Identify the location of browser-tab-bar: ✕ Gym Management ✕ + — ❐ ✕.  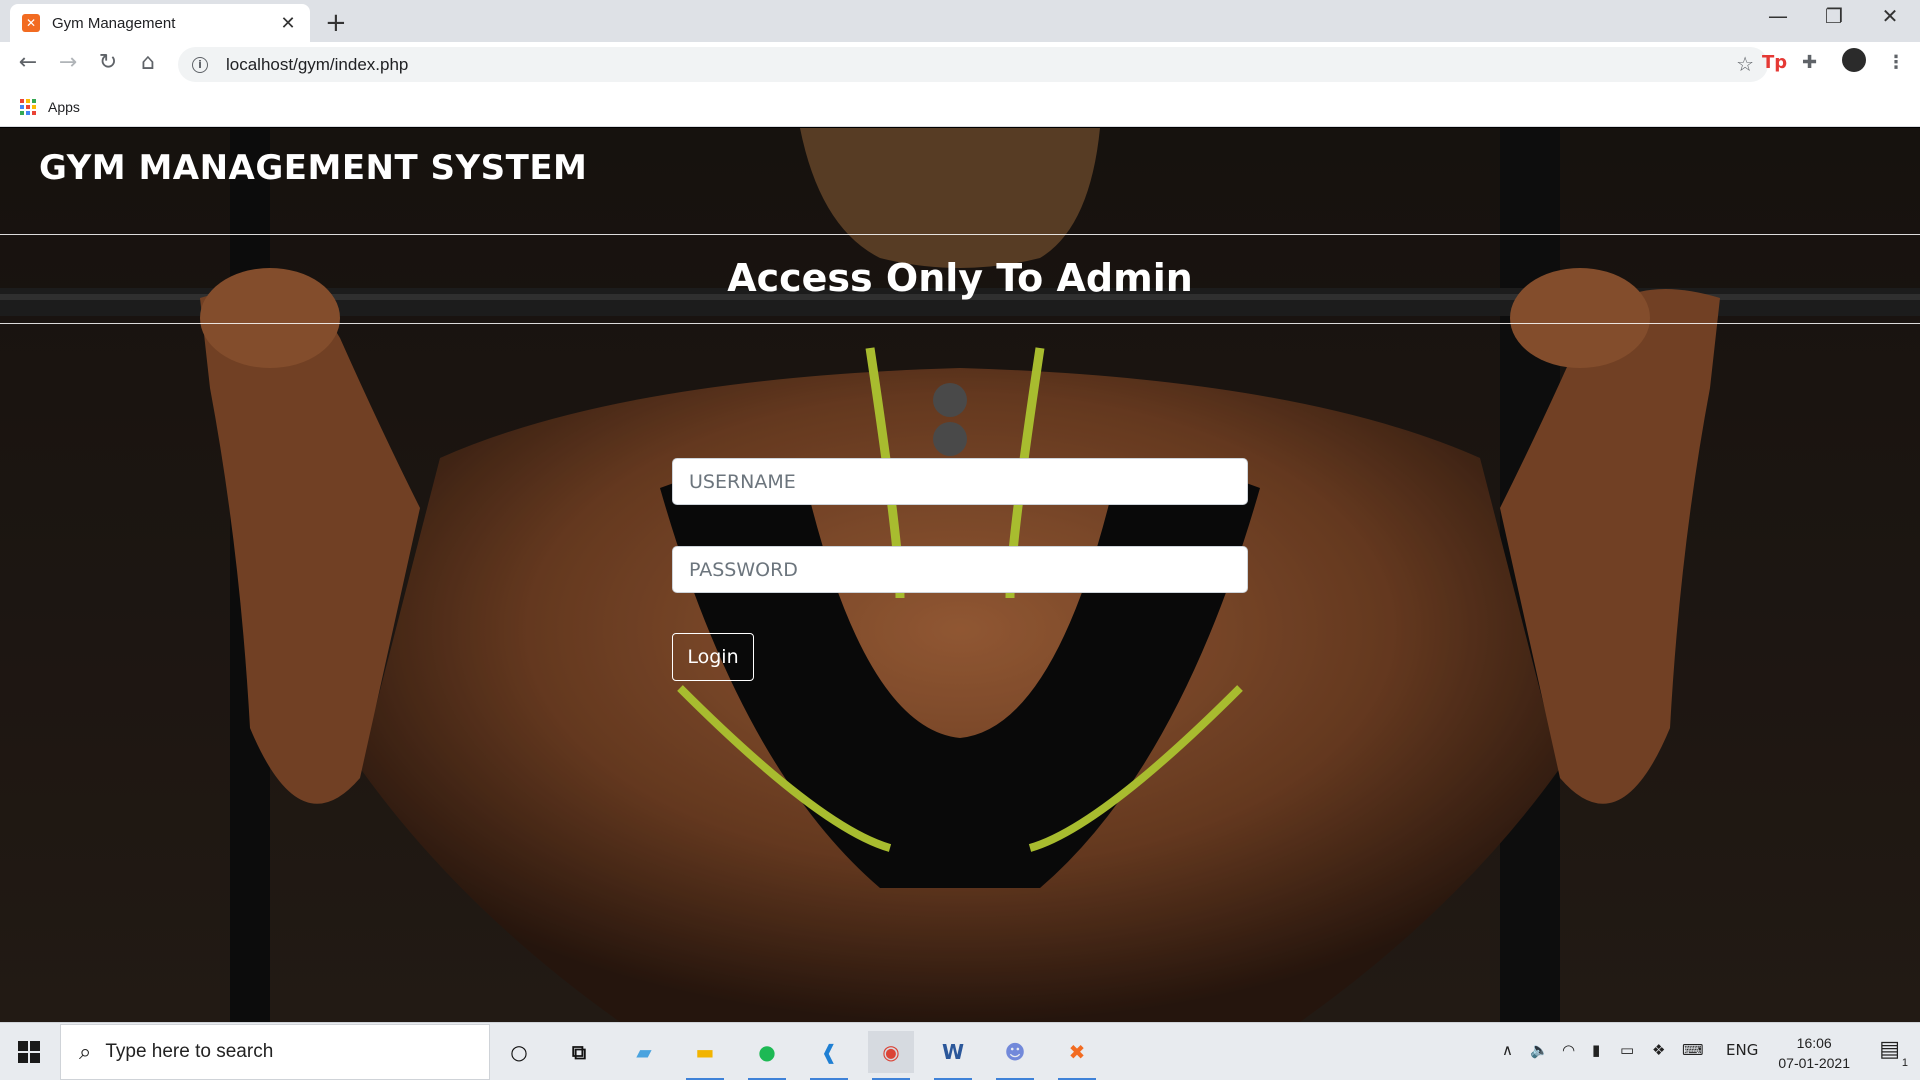
(960, 21).